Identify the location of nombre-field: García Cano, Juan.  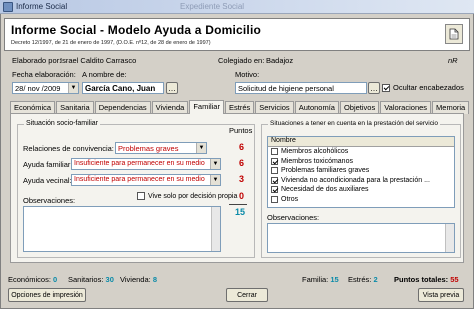
(123, 88).